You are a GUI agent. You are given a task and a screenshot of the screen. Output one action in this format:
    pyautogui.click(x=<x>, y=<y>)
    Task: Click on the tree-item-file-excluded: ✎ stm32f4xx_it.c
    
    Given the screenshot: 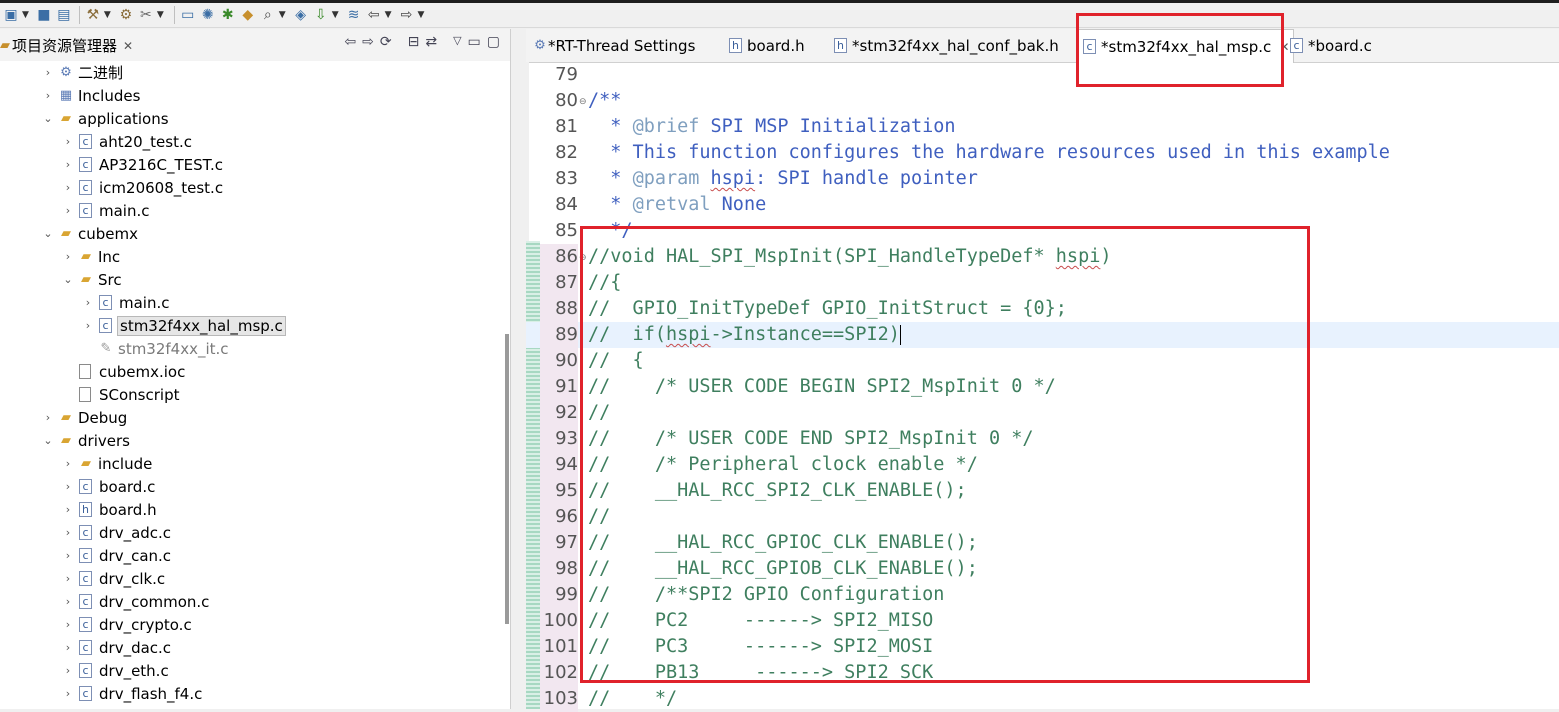 What is the action you would take?
    pyautogui.click(x=155, y=348)
    